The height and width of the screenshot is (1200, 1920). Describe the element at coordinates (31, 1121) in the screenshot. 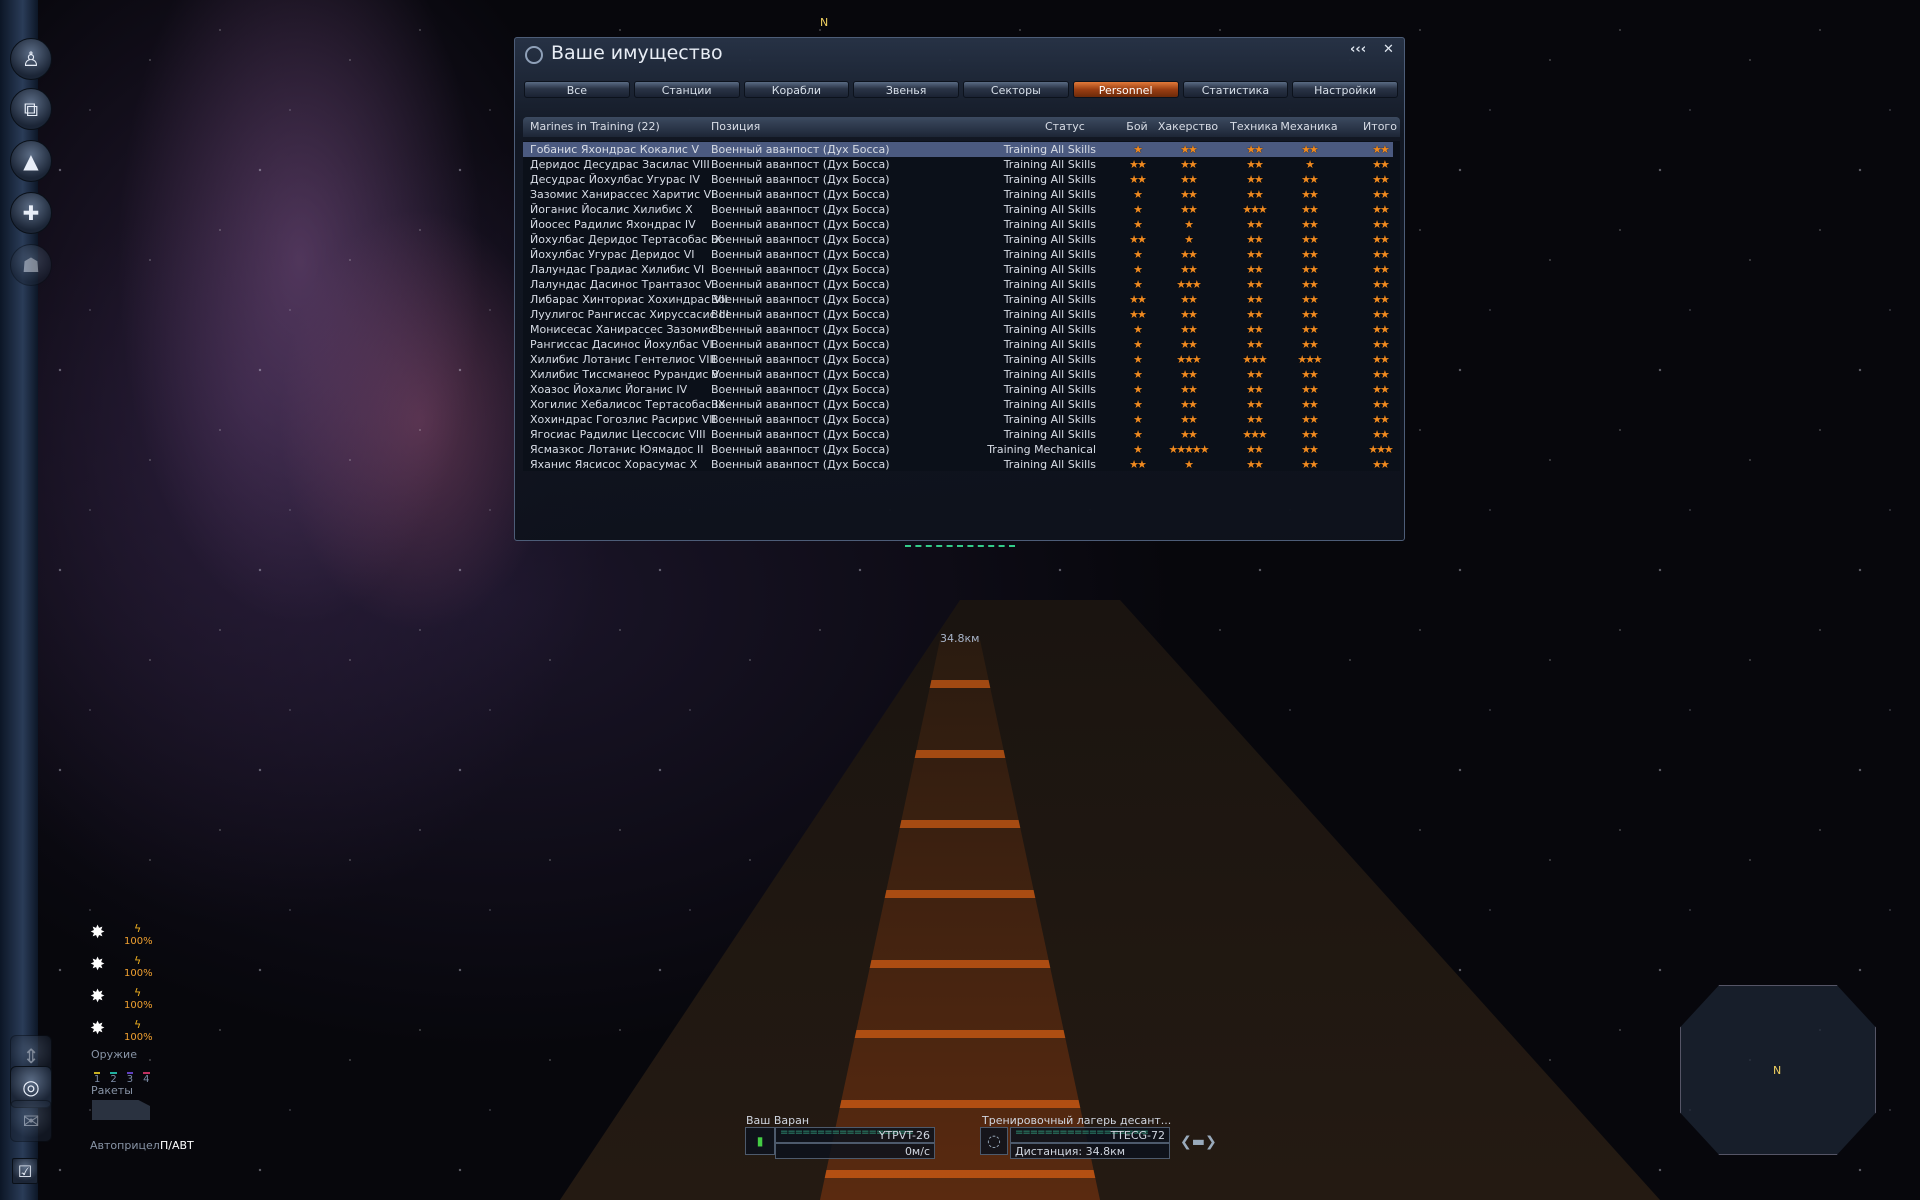

I see `mail-icon: ✉` at that location.